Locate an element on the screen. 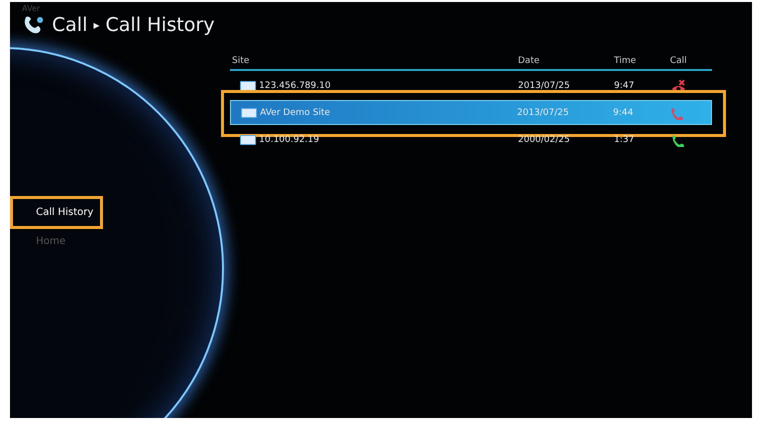 Image resolution: width=762 pixels, height=421 pixels. brand-label: AVer is located at coordinates (32, 9).